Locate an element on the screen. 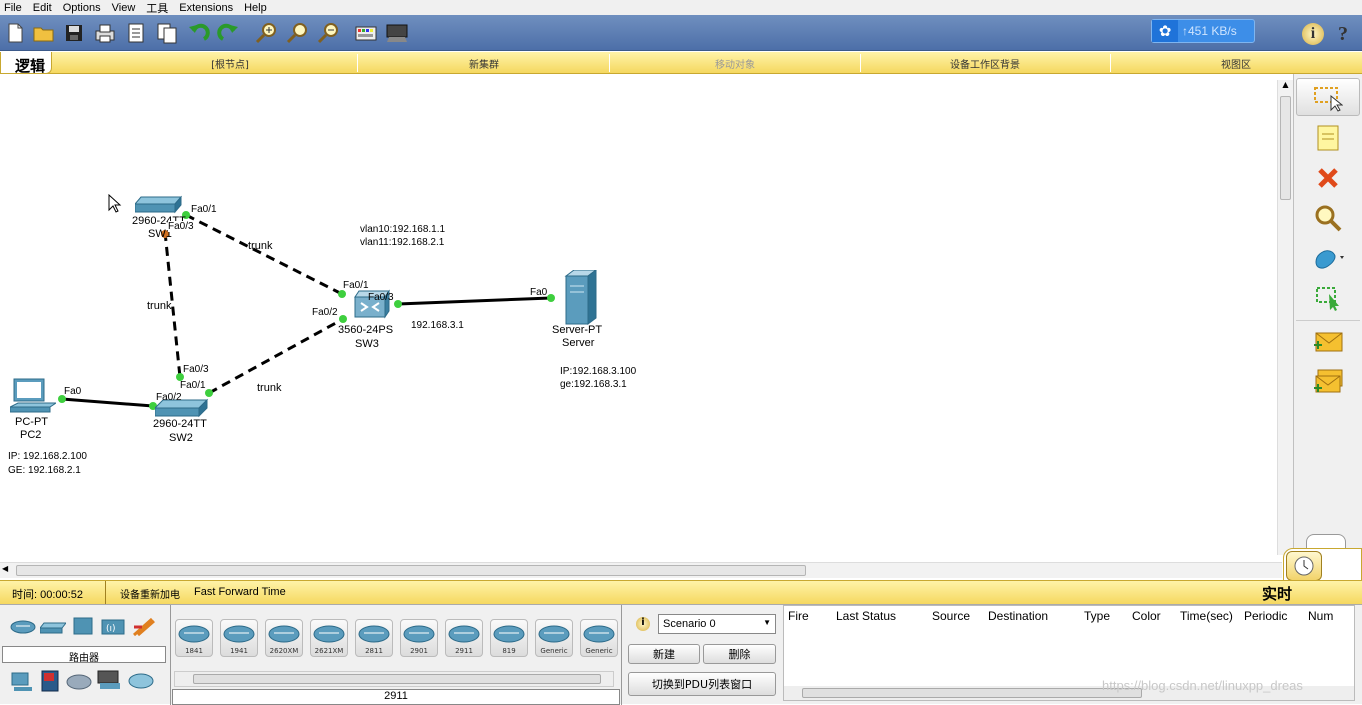 This screenshot has height=705, width=1362. open-folder-icon is located at coordinates (44, 33).